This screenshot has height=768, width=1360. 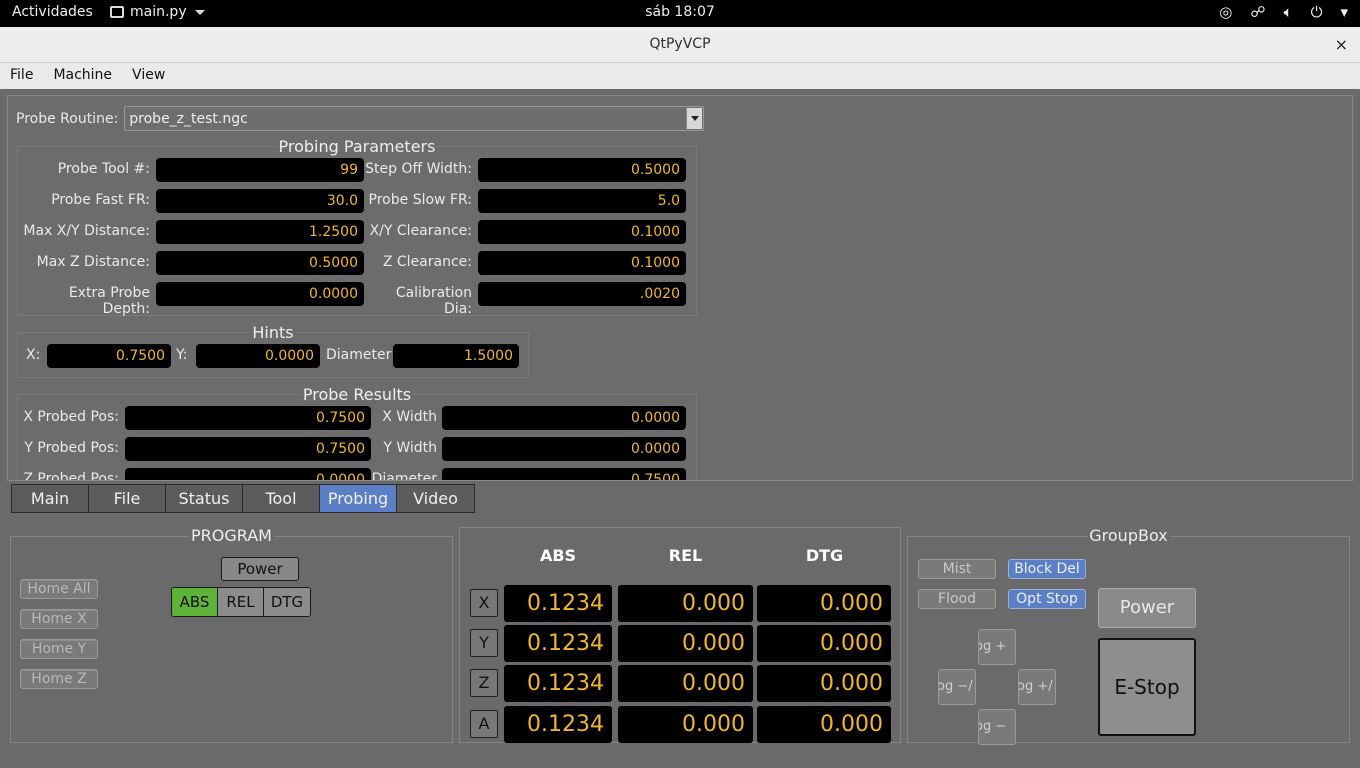 What do you see at coordinates (59, 589) in the screenshot?
I see `home-all-button: Home All` at bounding box center [59, 589].